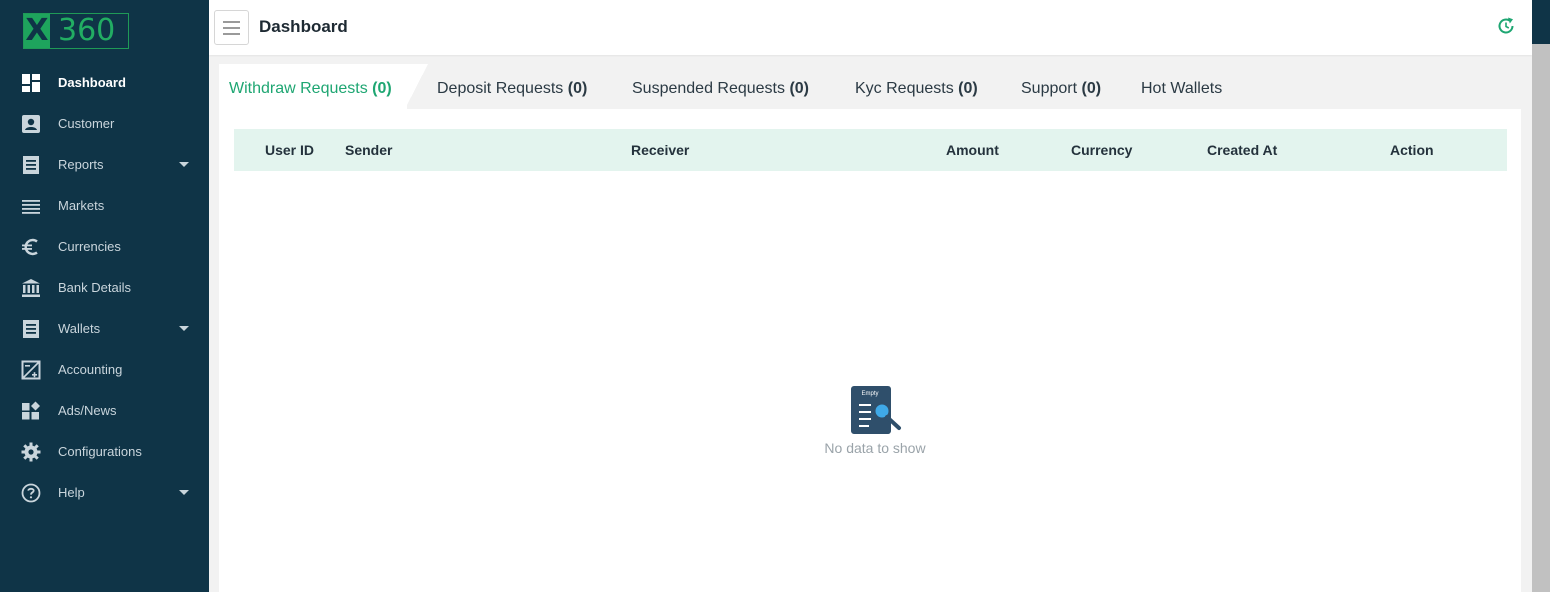 Image resolution: width=1550 pixels, height=592 pixels. Describe the element at coordinates (500, 88) in the screenshot. I see `tab-label: Deposit Requests` at that location.